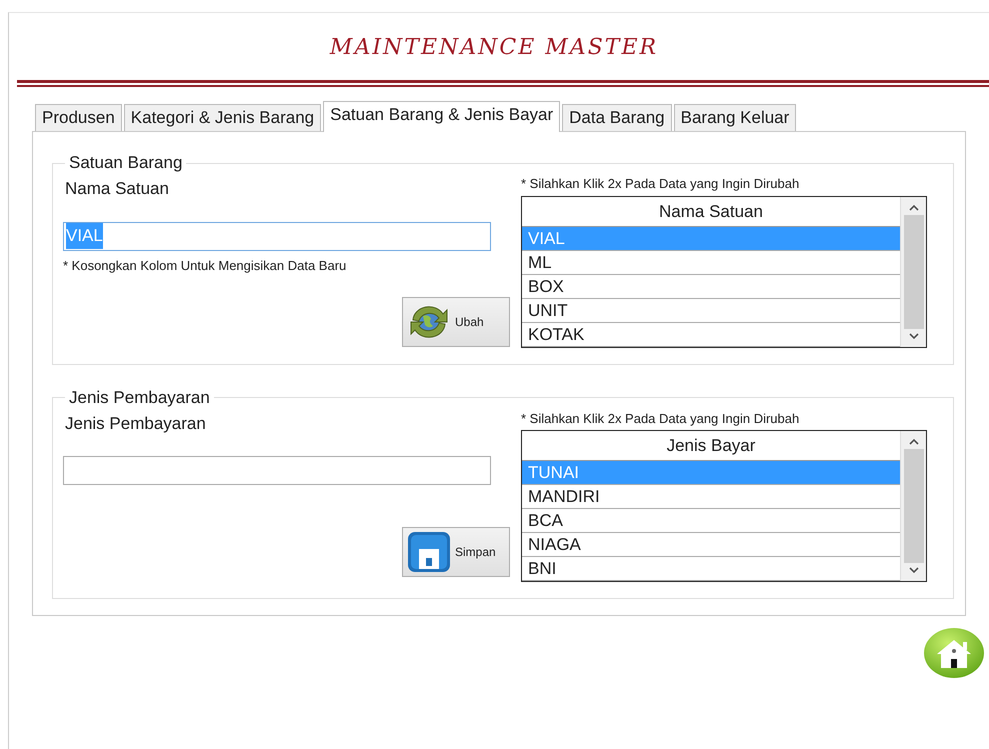 The width and height of the screenshot is (989, 749). Describe the element at coordinates (456, 322) in the screenshot. I see `update-button: Ubah` at that location.